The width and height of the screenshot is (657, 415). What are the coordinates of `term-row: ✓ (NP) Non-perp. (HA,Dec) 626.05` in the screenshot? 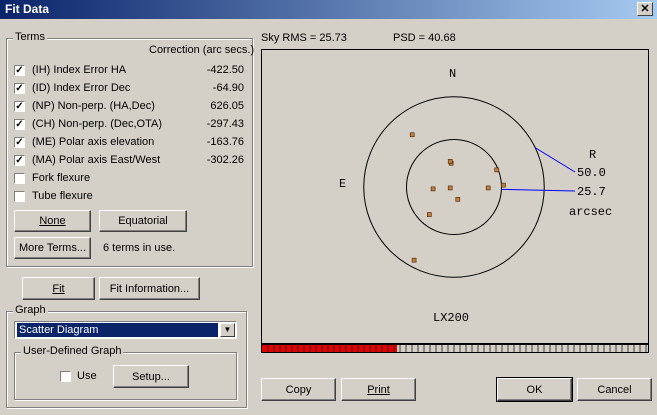 It's located at (129, 107).